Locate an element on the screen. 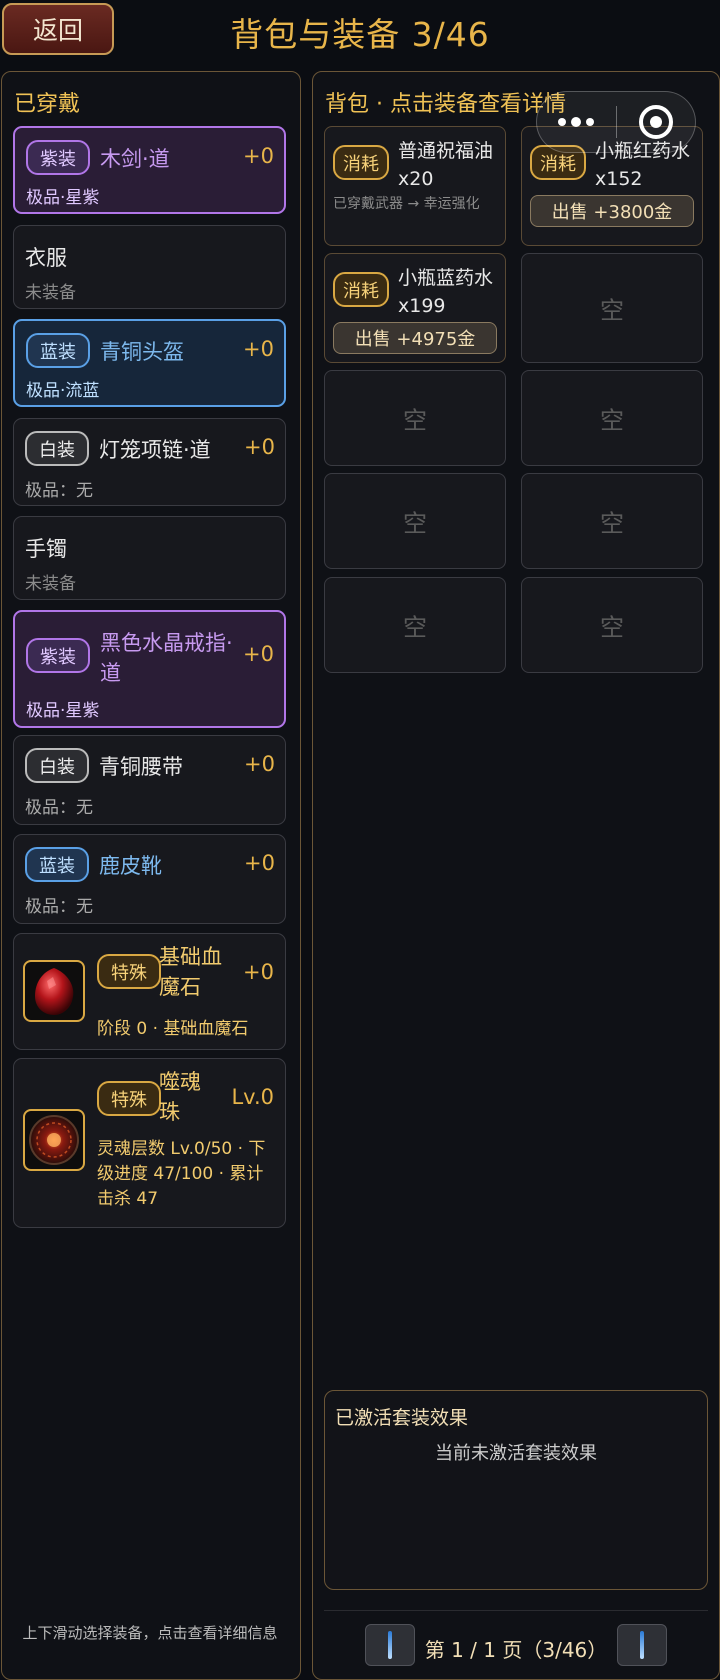  bag-slot: 消耗 普通祝福油 x20 已穿戴武器 → 幸运强化 is located at coordinates (415, 186).